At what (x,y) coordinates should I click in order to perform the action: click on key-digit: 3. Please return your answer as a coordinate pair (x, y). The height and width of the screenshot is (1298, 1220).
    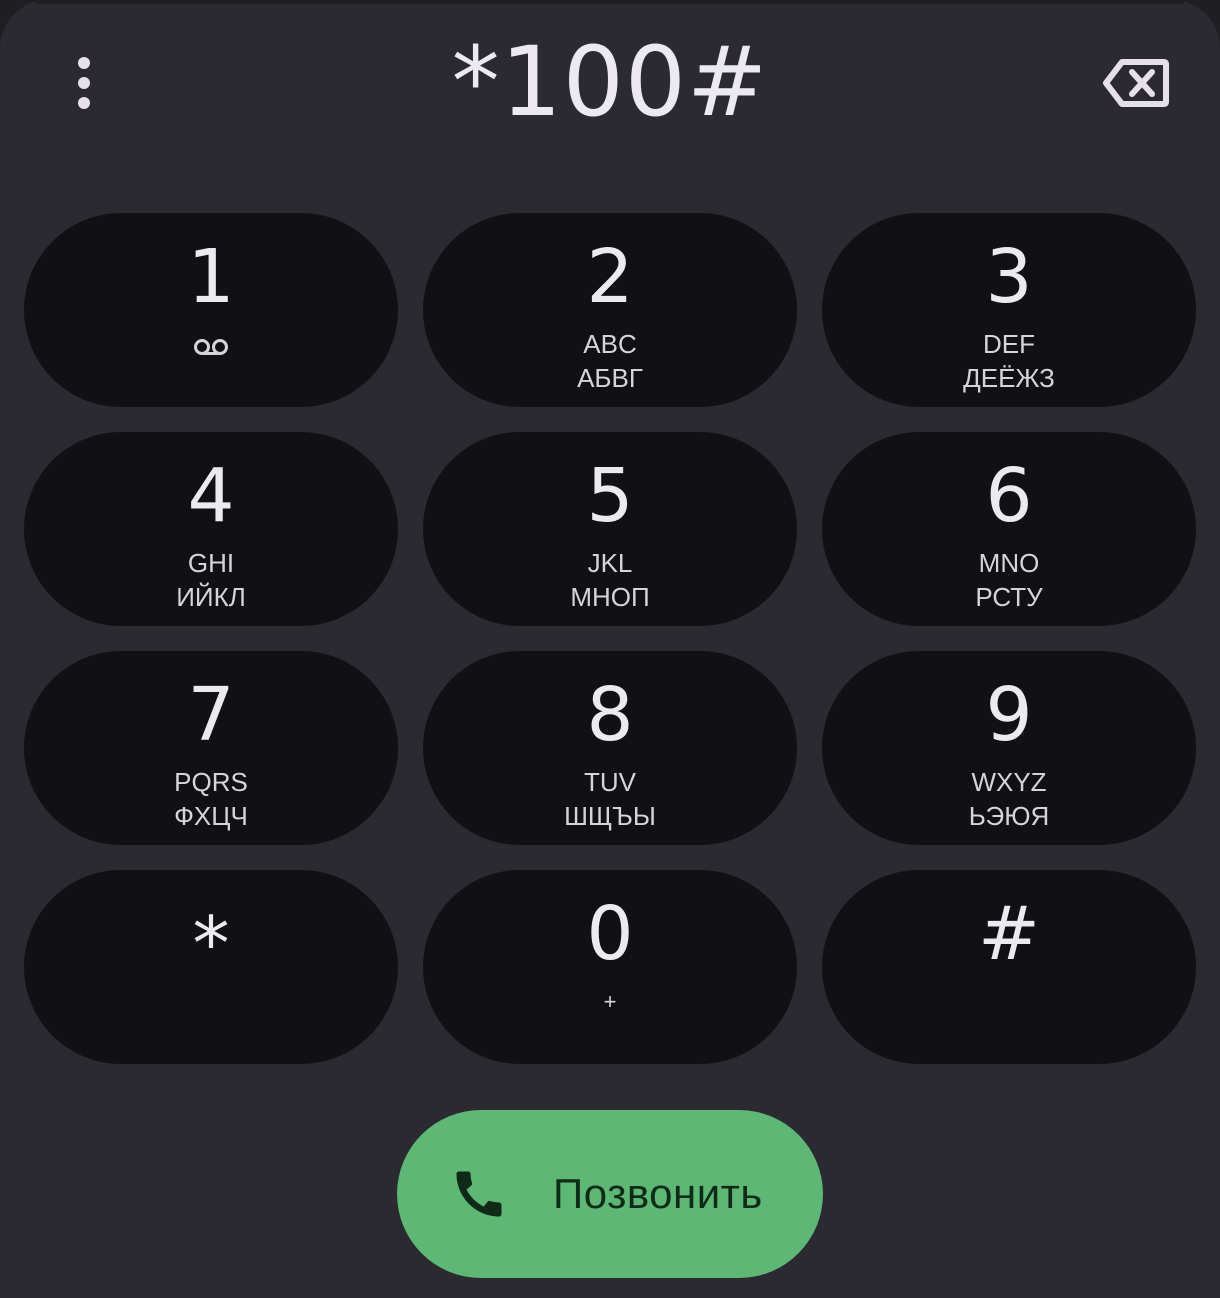
    Looking at the image, I should click on (1009, 277).